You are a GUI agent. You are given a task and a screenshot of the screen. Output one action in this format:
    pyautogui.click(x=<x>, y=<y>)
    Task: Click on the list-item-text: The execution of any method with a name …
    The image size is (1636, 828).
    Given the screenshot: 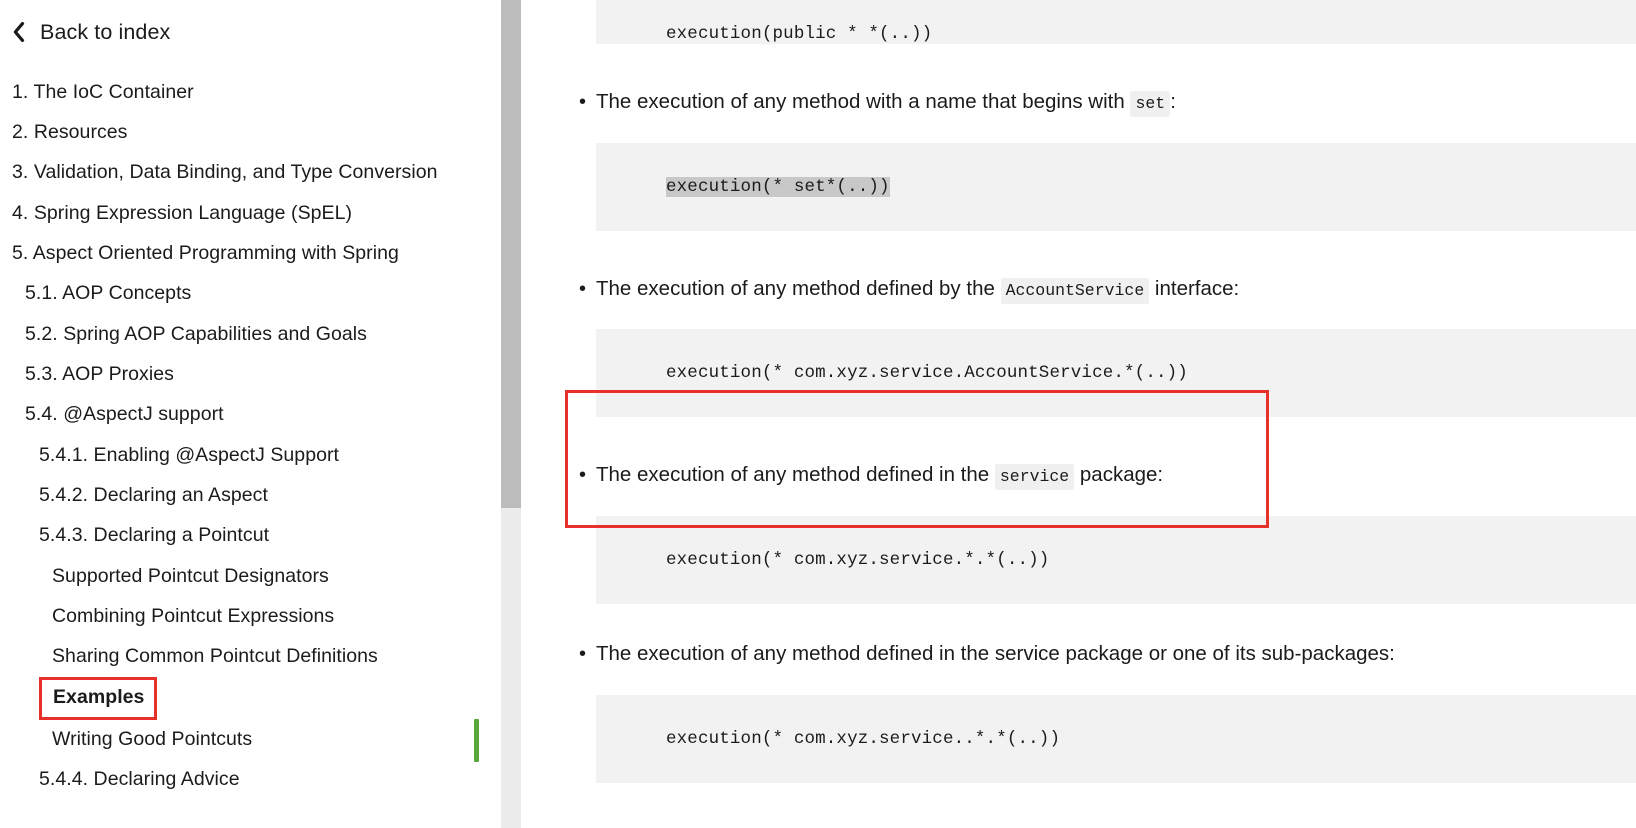 What is the action you would take?
    pyautogui.click(x=1116, y=102)
    